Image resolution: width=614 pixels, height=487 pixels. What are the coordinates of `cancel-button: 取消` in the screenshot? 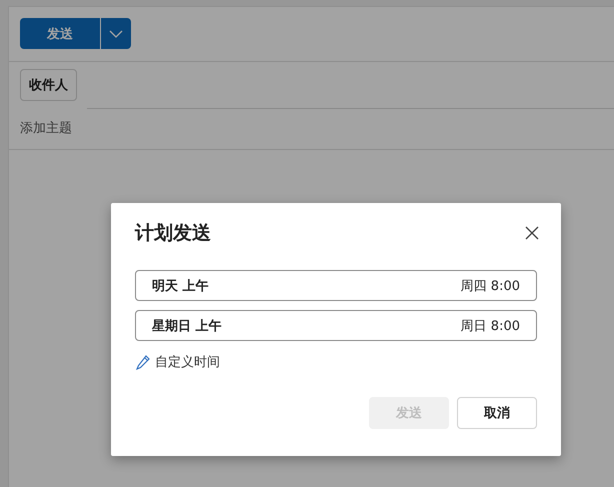 It's located at (497, 413).